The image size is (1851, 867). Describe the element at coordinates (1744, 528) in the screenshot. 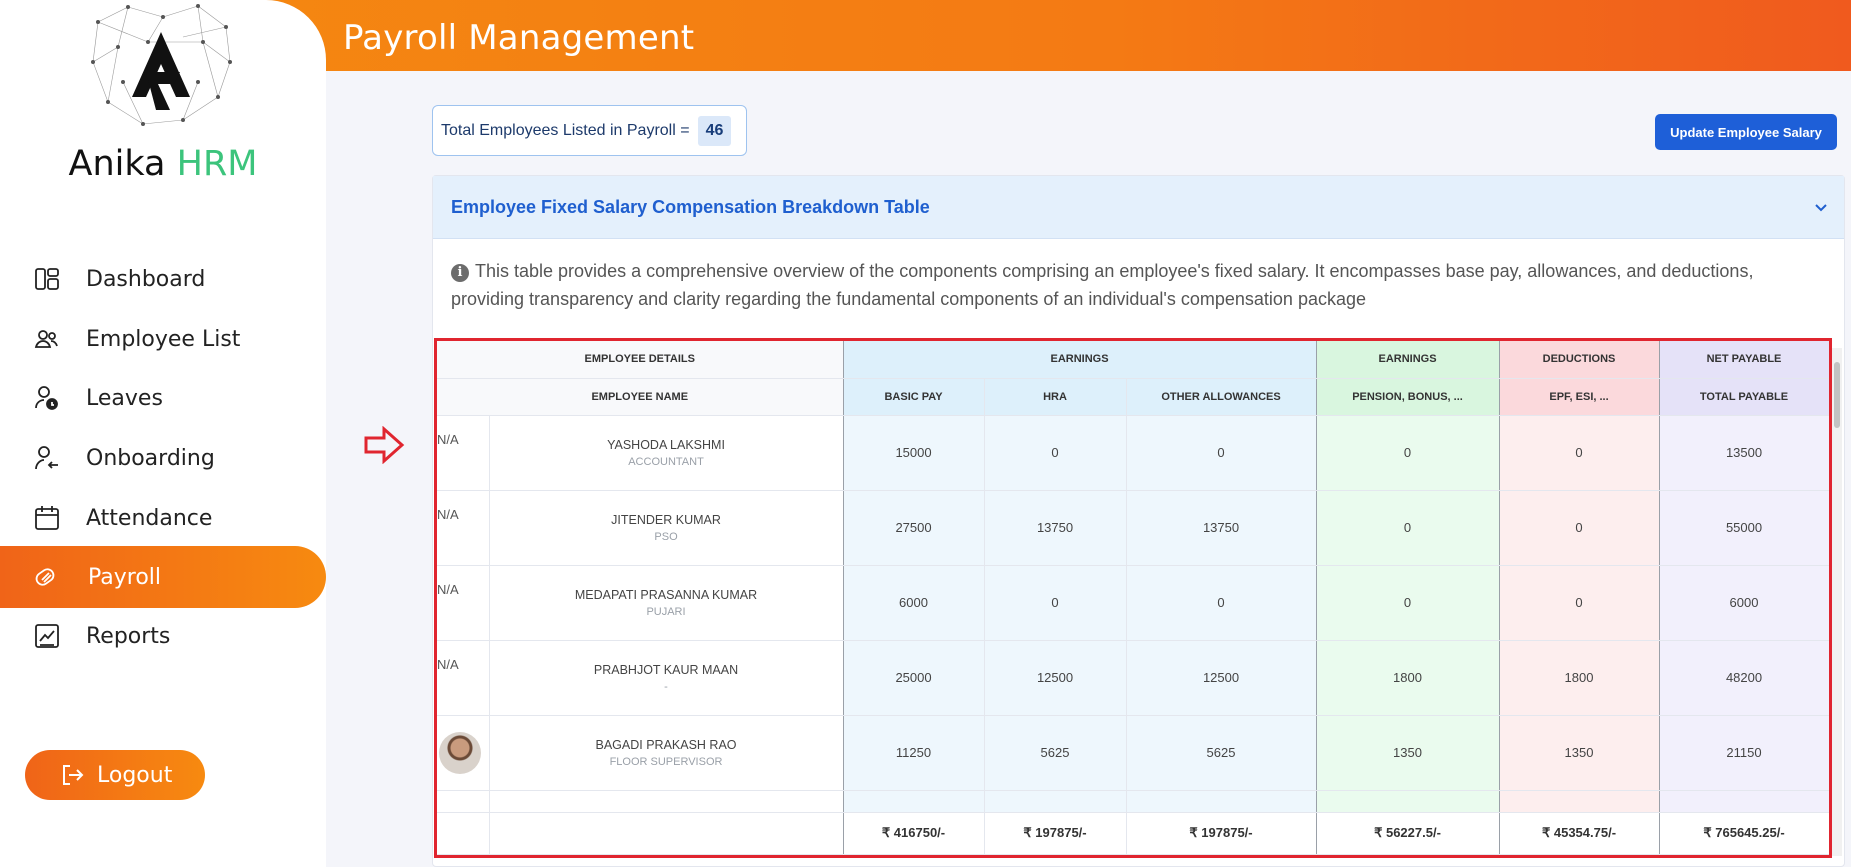

I see `cell-total-payable: 55000` at that location.